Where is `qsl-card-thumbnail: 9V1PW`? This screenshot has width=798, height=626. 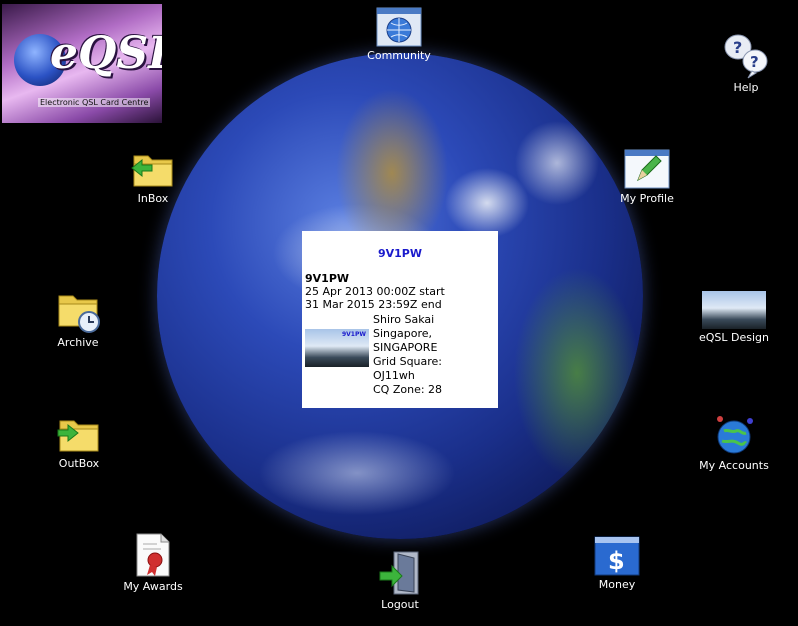
qsl-card-thumbnail: 9V1PW is located at coordinates (337, 348).